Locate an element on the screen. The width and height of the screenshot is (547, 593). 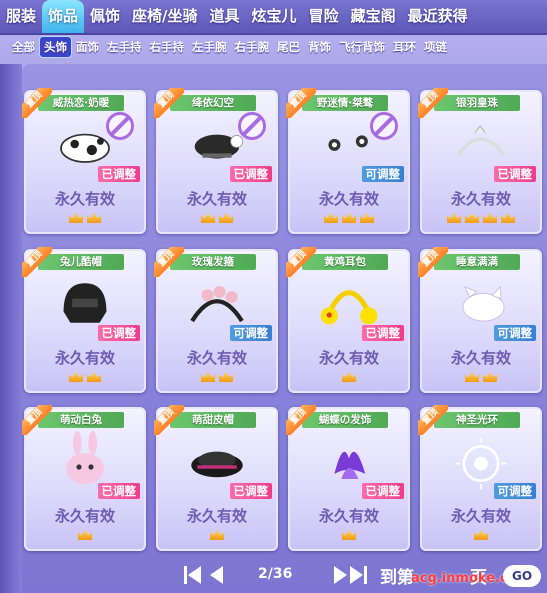
item-card: 神圣光环 置顶 可调整 永久有效 is located at coordinates (480, 478).